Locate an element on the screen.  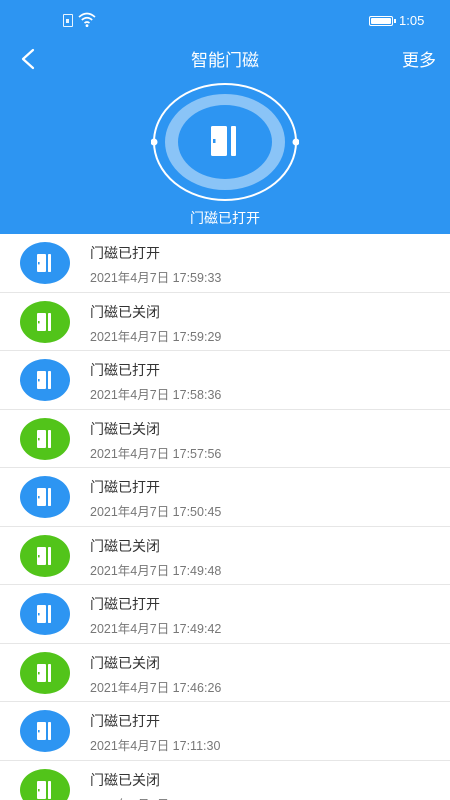
list-item: 门磁已关闭 2021年4月7日 17:00:59 is located at coordinates (225, 780).